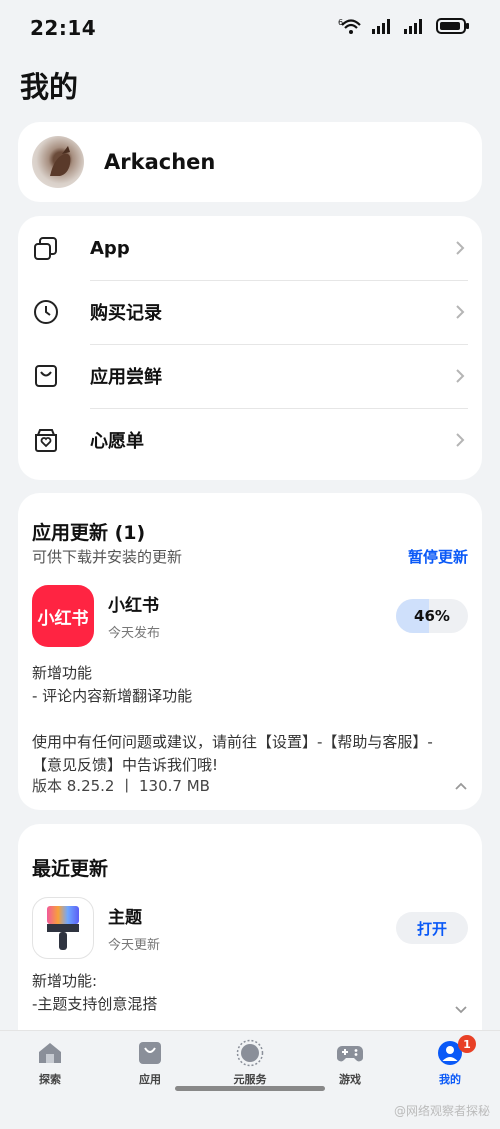 The image size is (500, 1129). I want to click on watermark: @网络观察者探秘, so click(441, 1111).